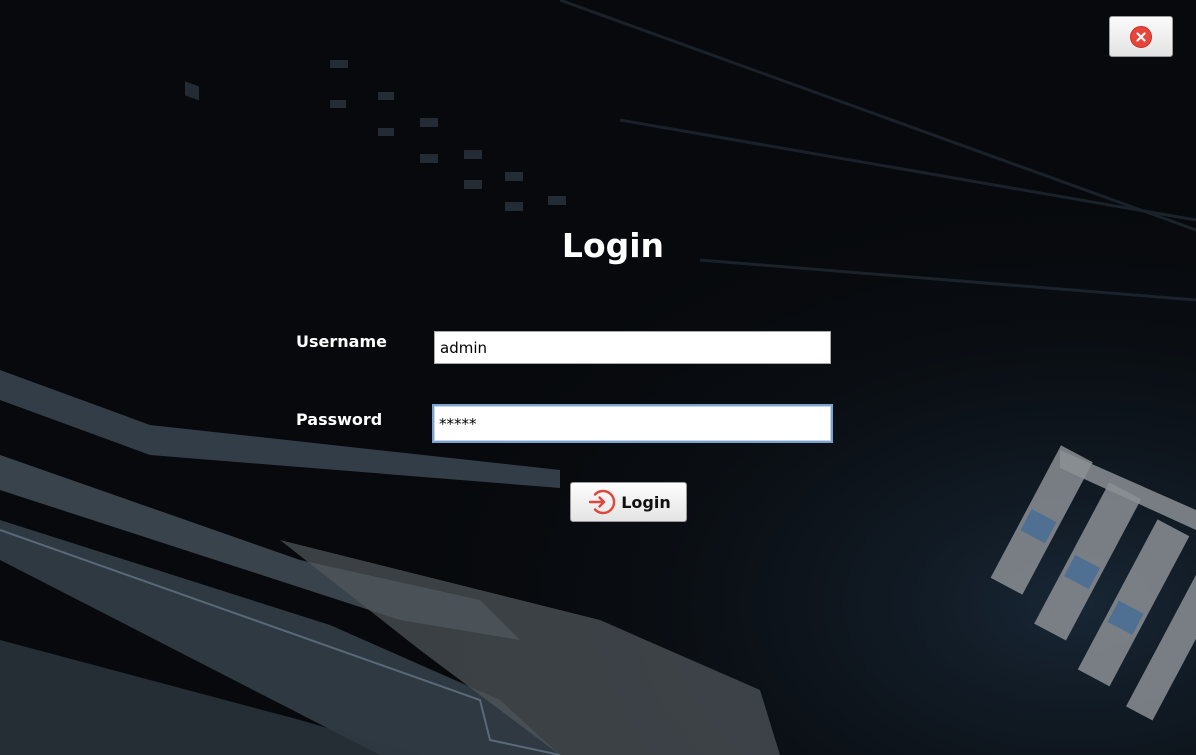 The image size is (1196, 755). What do you see at coordinates (341, 341) in the screenshot?
I see `username-label: Username` at bounding box center [341, 341].